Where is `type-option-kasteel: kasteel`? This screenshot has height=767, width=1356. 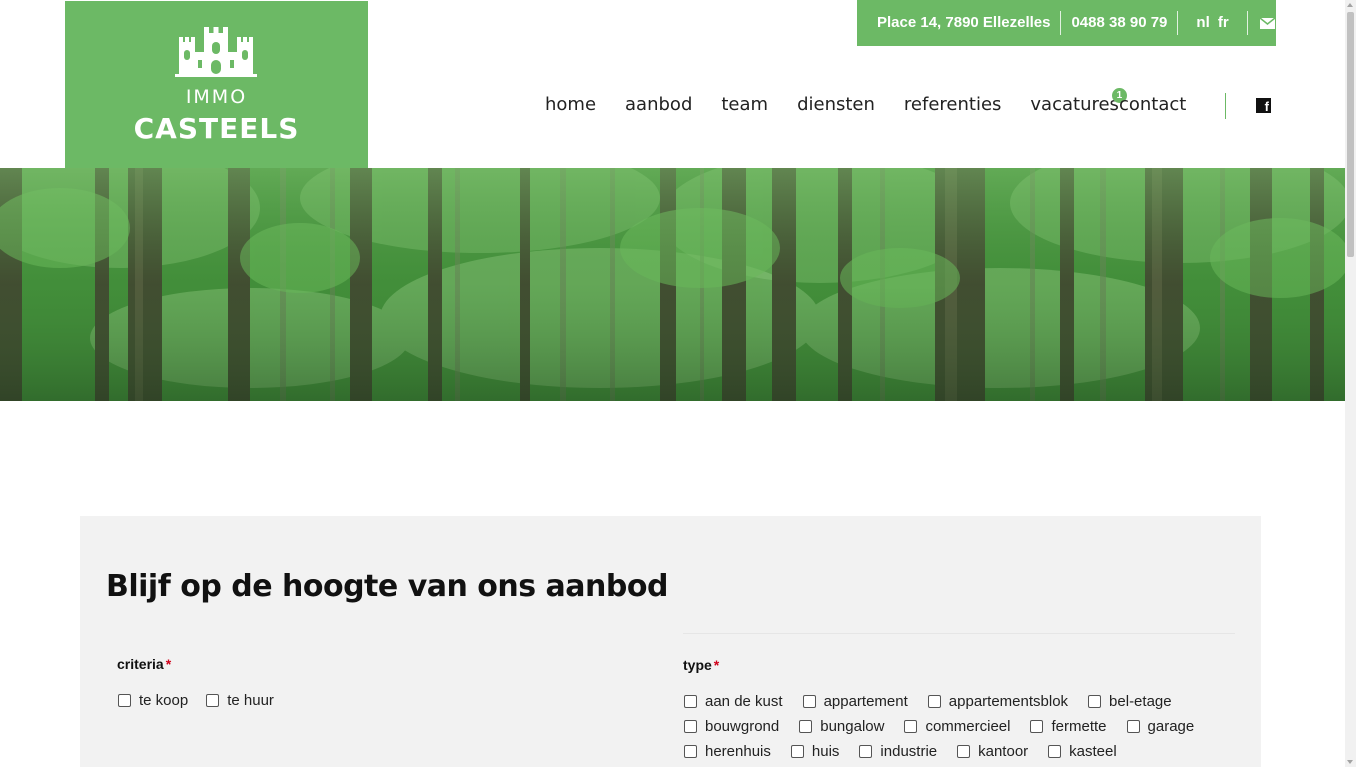 type-option-kasteel: kasteel is located at coordinates (1082, 751).